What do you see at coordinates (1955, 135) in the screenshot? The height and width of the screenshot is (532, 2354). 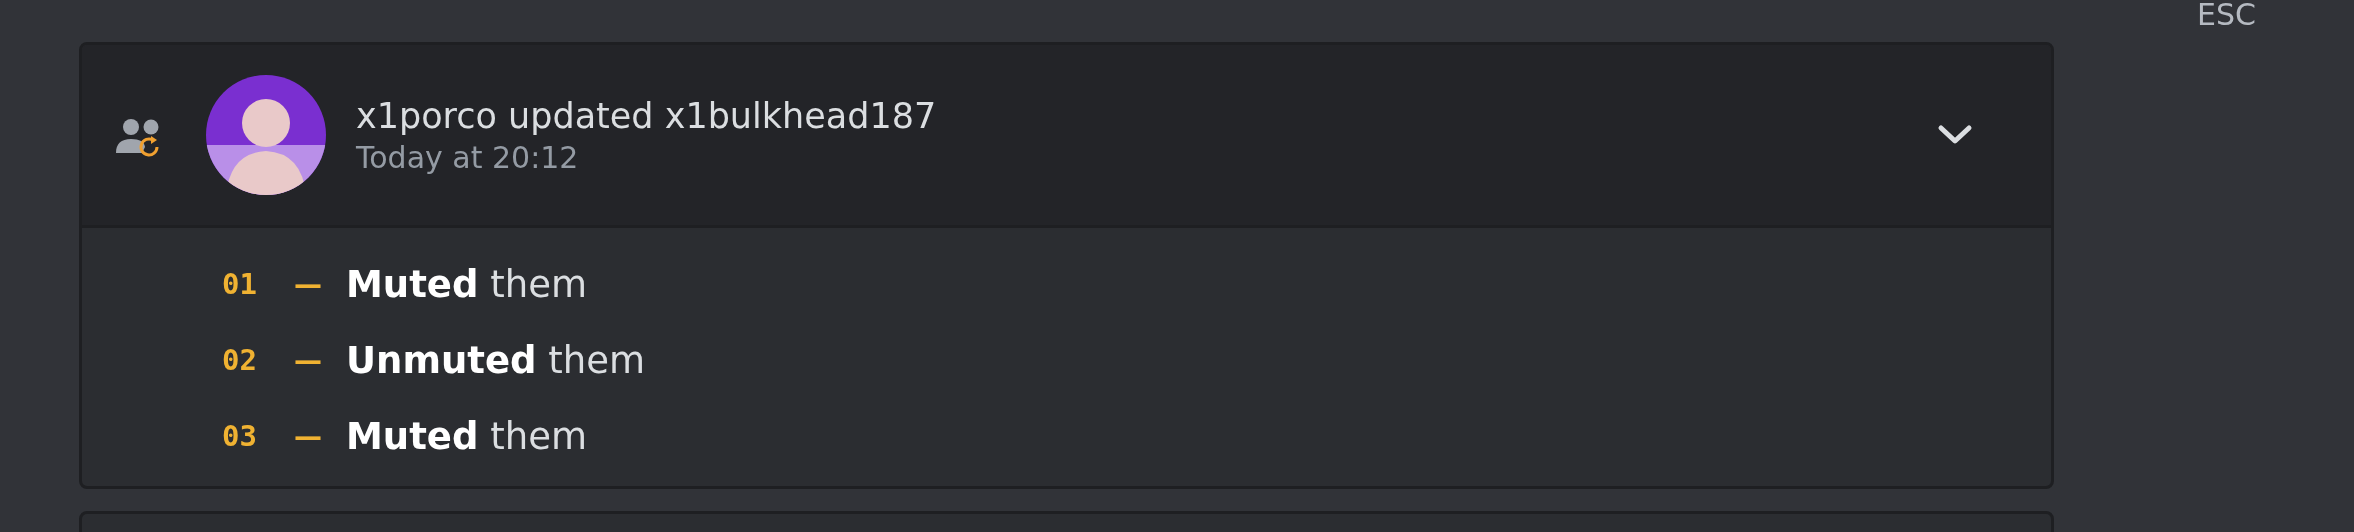 I see `chevron-icon` at bounding box center [1955, 135].